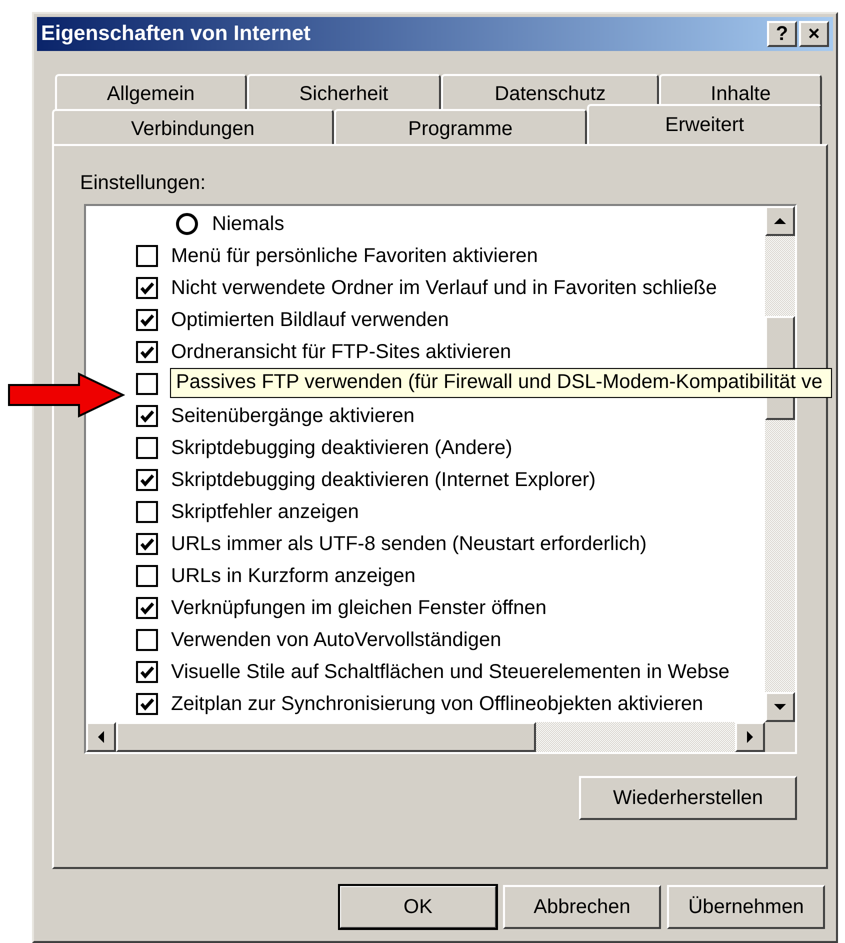 This screenshot has height=943, width=845. Describe the element at coordinates (418, 907) in the screenshot. I see `ok-button: OK` at that location.